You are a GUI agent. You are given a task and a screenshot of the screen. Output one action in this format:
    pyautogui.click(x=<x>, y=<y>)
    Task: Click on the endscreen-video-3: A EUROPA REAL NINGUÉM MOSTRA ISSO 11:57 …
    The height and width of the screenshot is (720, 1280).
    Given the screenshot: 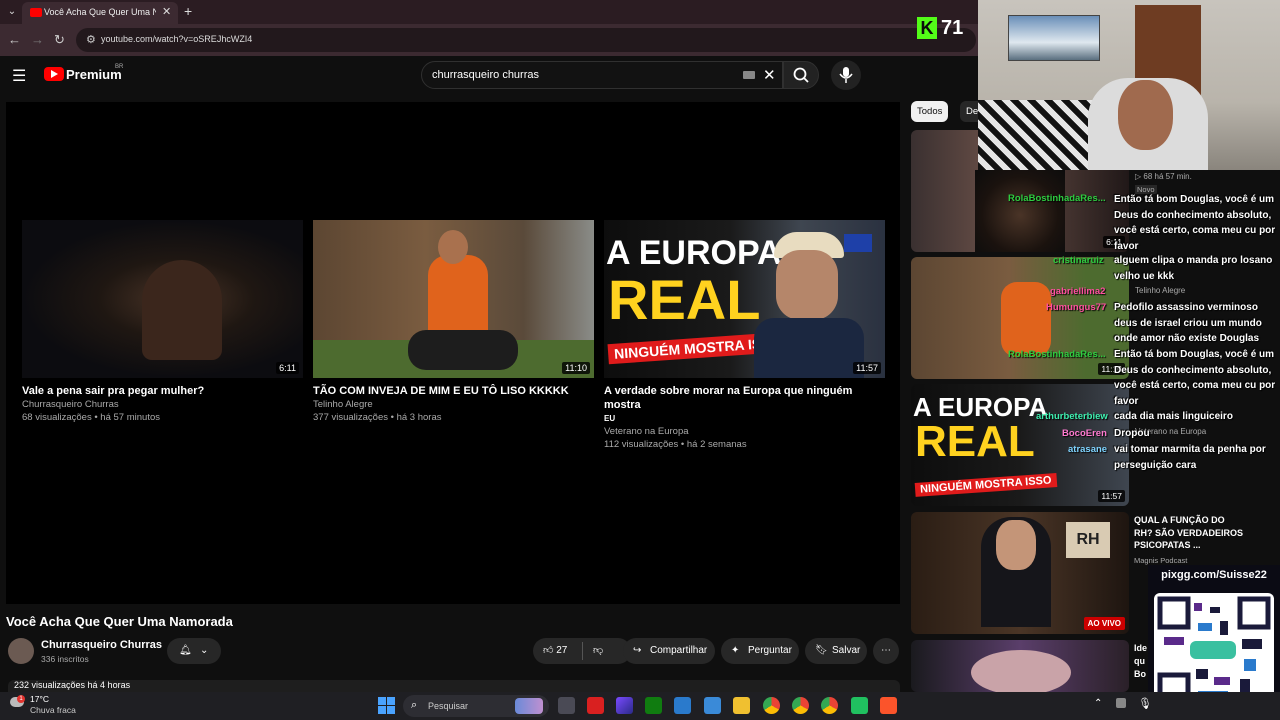 What is the action you would take?
    pyautogui.click(x=744, y=335)
    